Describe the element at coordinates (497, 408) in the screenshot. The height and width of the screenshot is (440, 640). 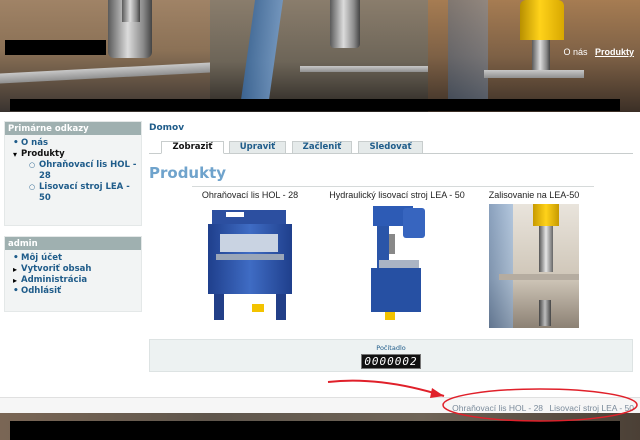
I see `footer-link-hol-28: Ohraňovací lis HOL - 28` at that location.